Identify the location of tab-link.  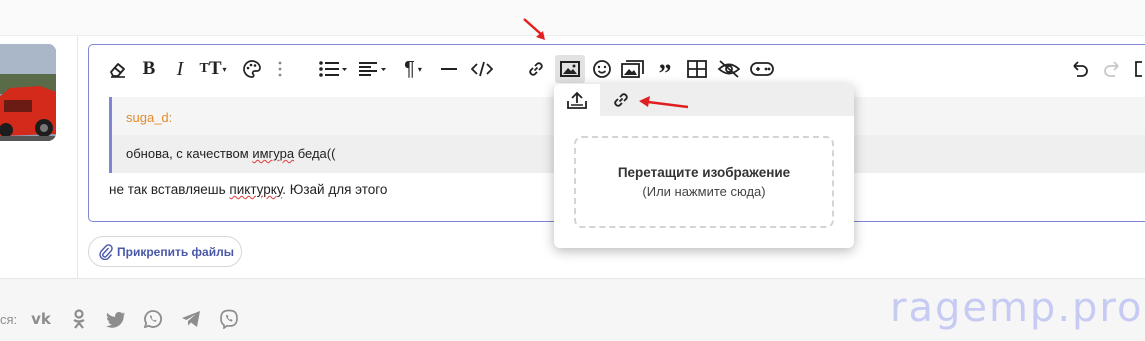
(621, 100).